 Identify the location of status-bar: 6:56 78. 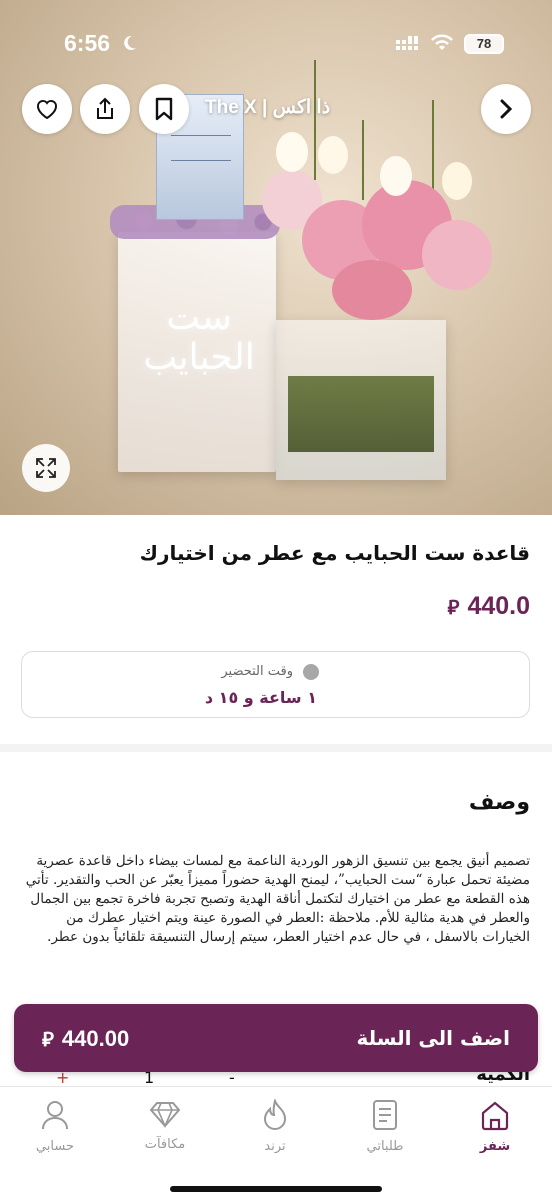
(276, 44).